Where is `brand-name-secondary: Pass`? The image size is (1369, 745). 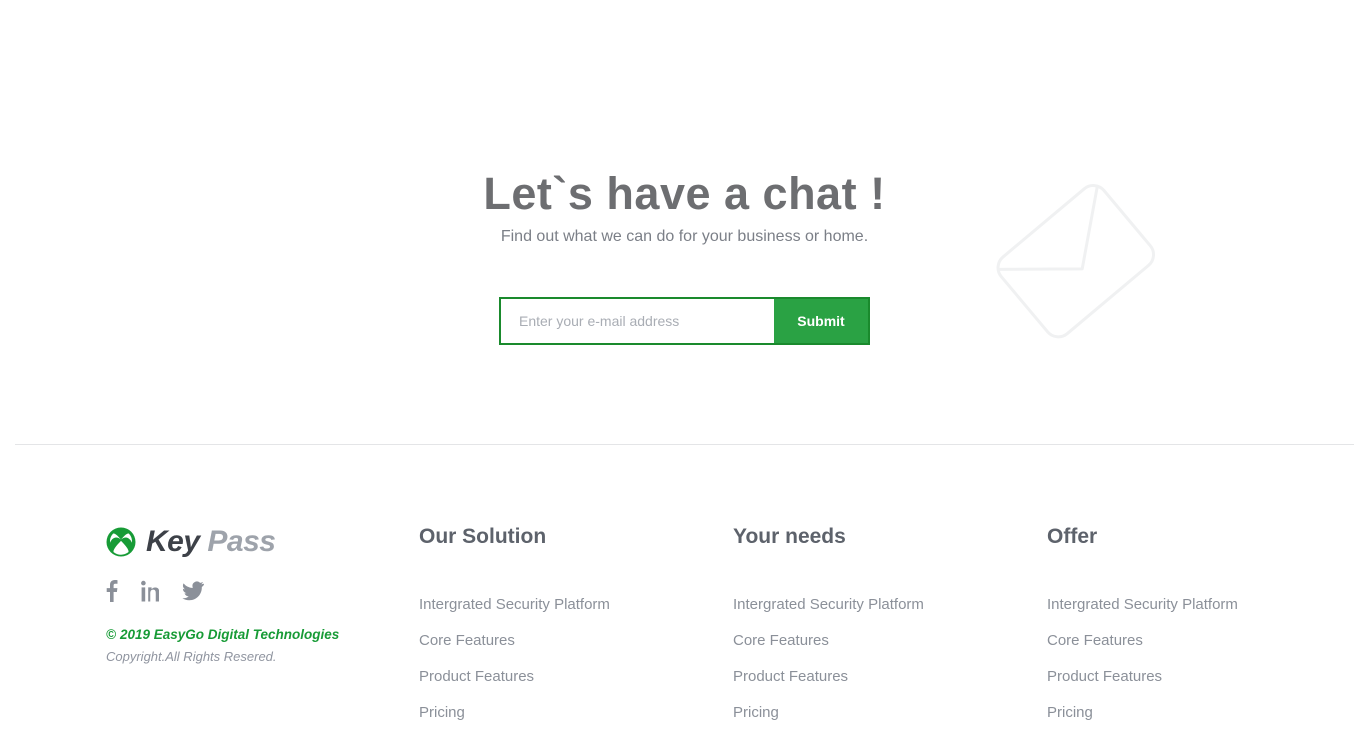 brand-name-secondary: Pass is located at coordinates (241, 541).